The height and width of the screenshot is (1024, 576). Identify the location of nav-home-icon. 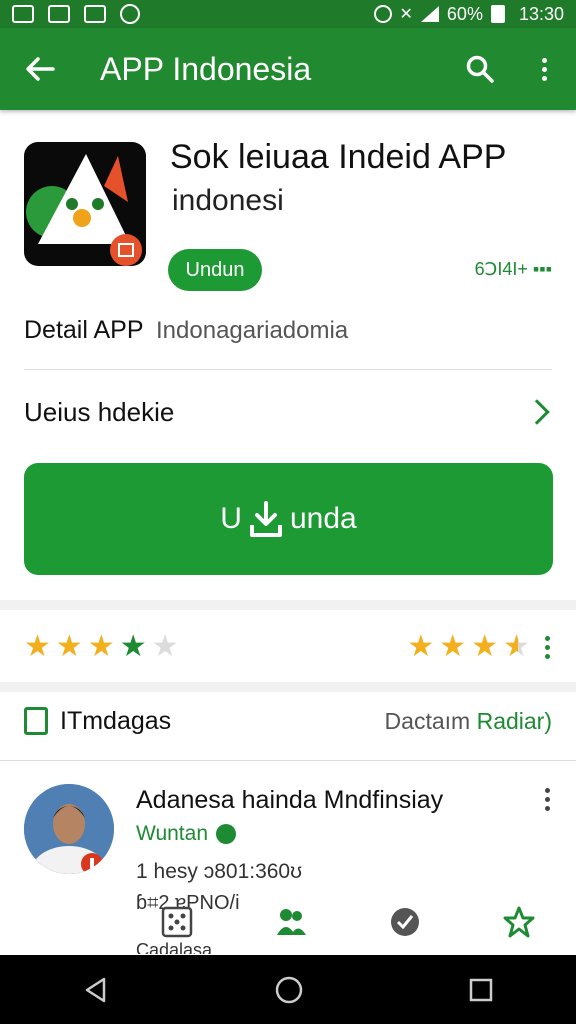
(289, 990).